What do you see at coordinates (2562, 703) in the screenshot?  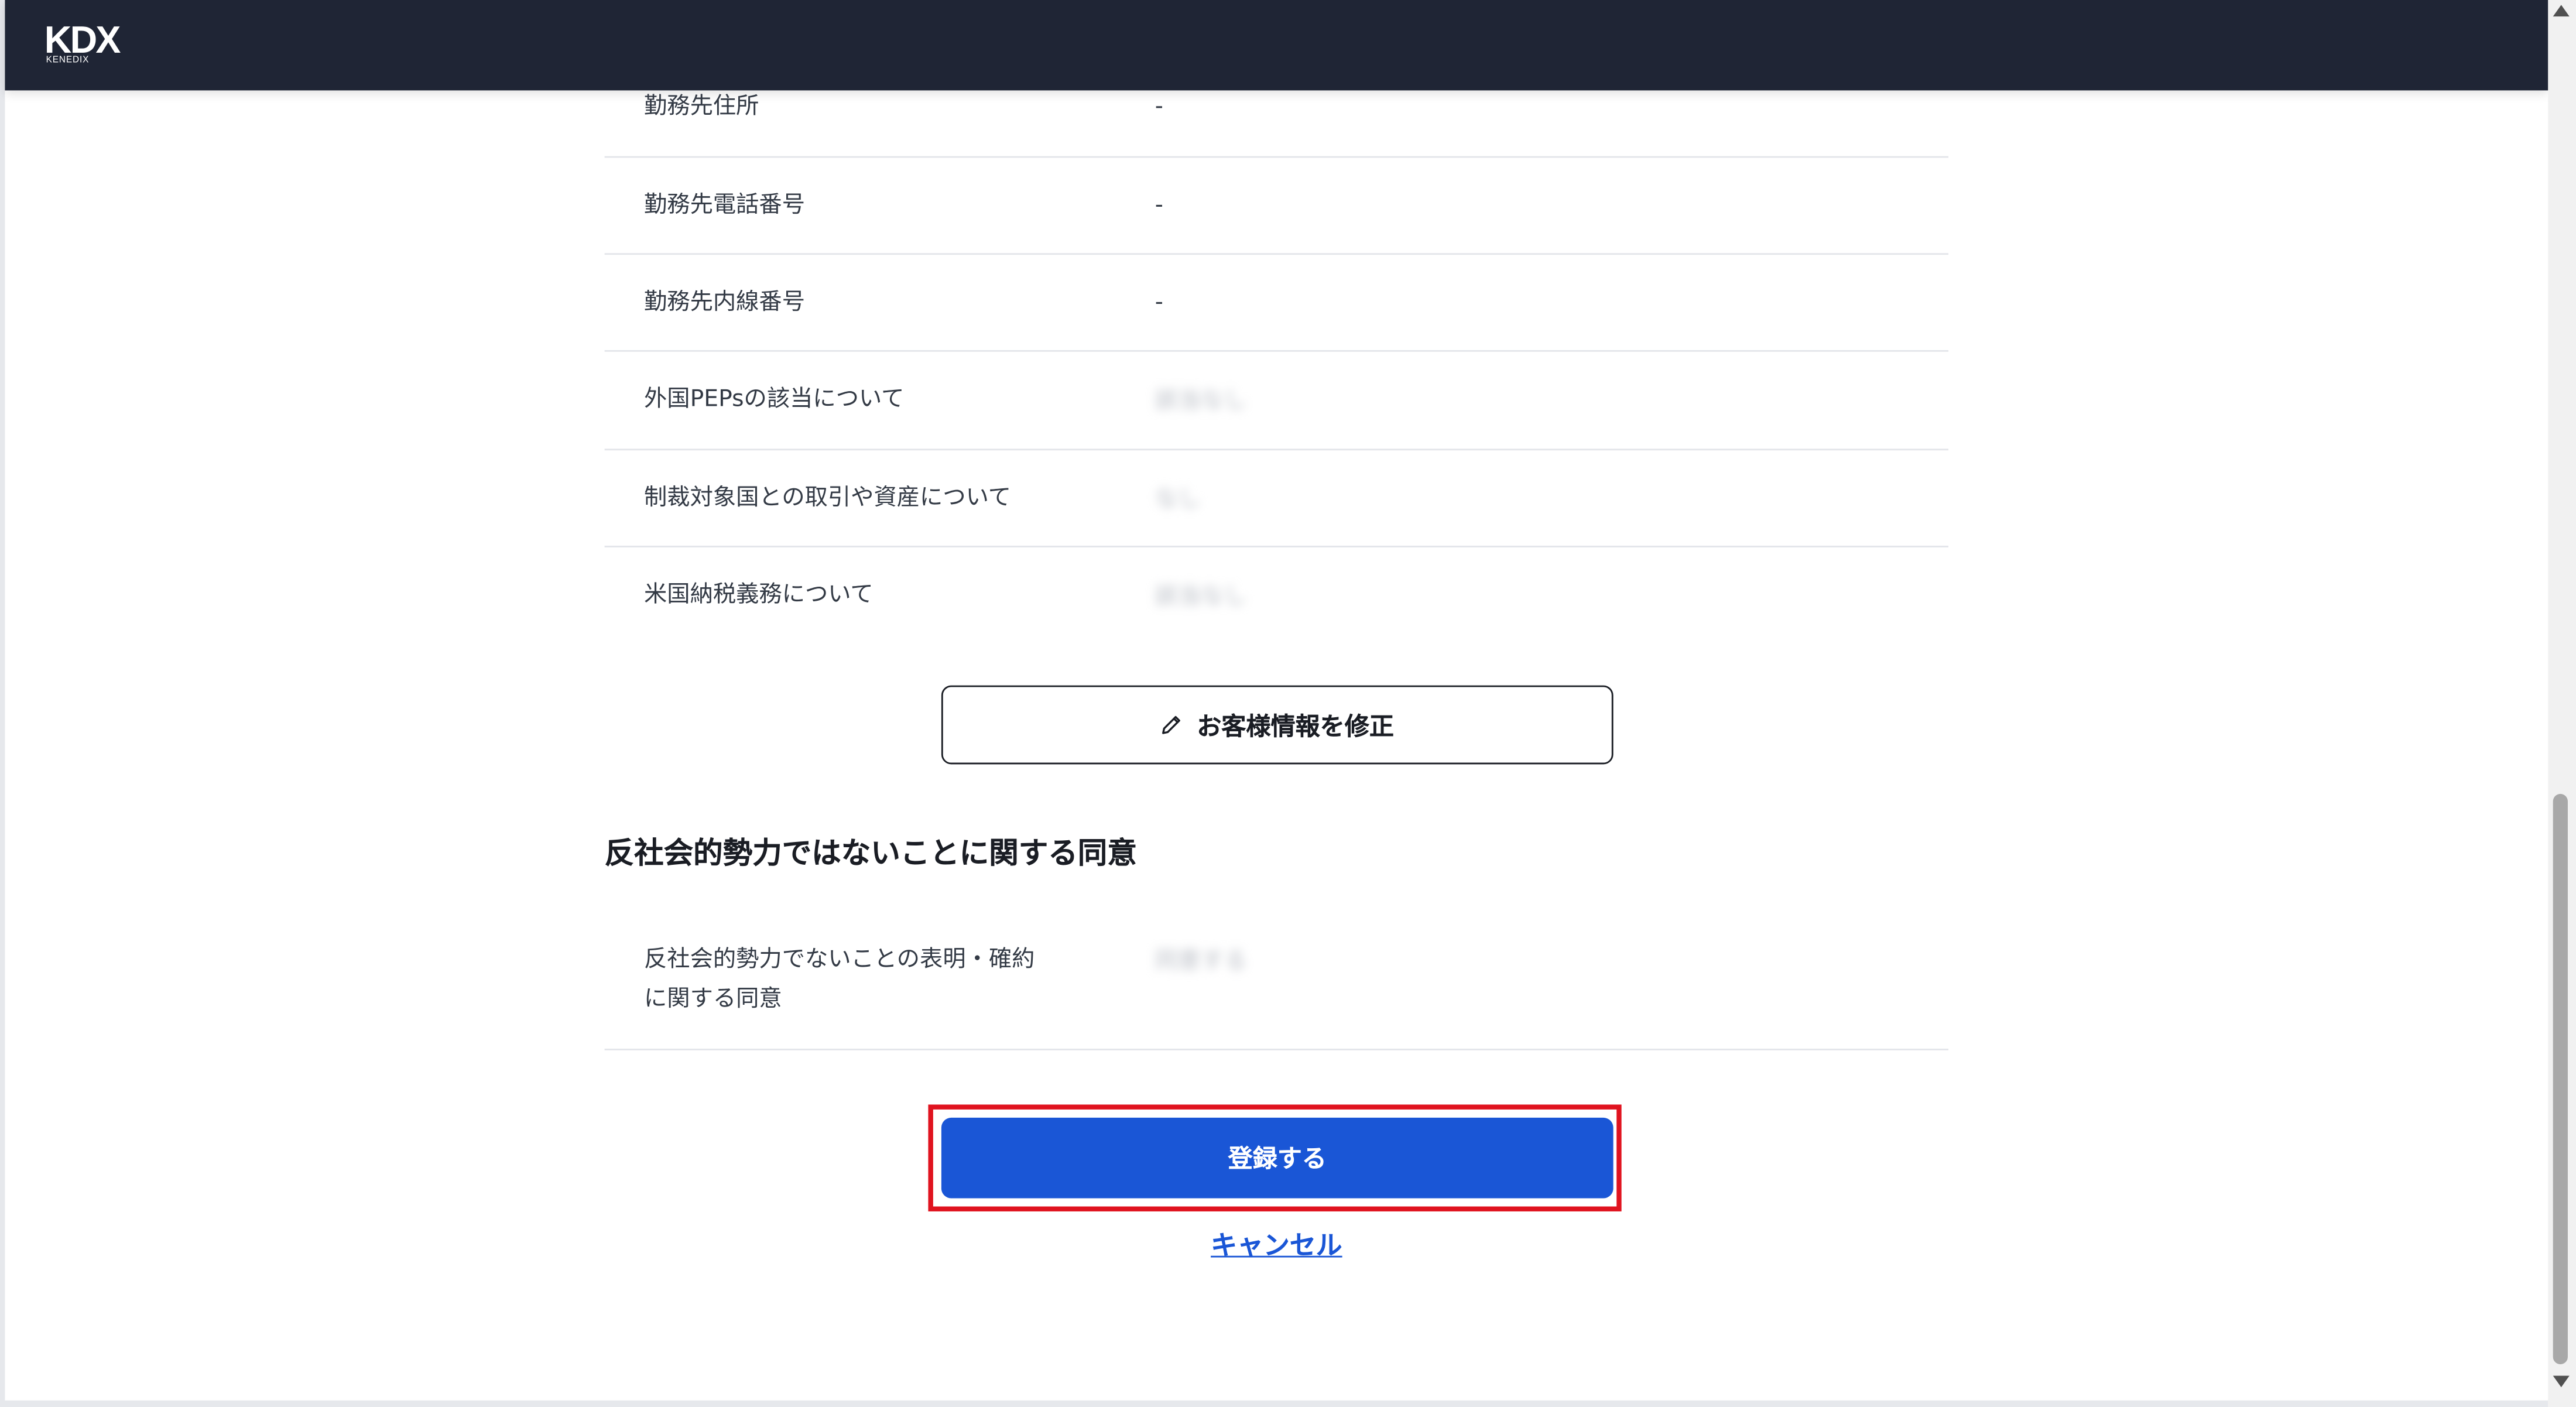 I see `vertical-scrollbar` at bounding box center [2562, 703].